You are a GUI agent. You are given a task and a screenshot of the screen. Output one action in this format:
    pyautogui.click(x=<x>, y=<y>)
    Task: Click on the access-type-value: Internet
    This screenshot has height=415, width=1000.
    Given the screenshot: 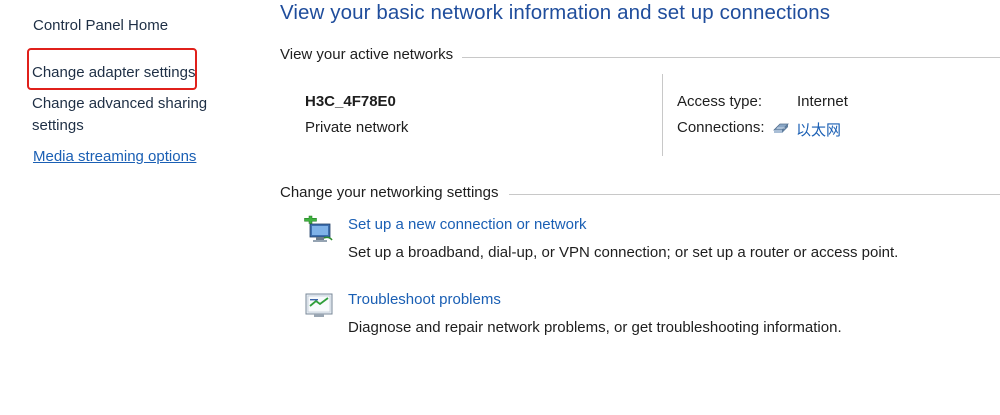 What is the action you would take?
    pyautogui.click(x=822, y=101)
    